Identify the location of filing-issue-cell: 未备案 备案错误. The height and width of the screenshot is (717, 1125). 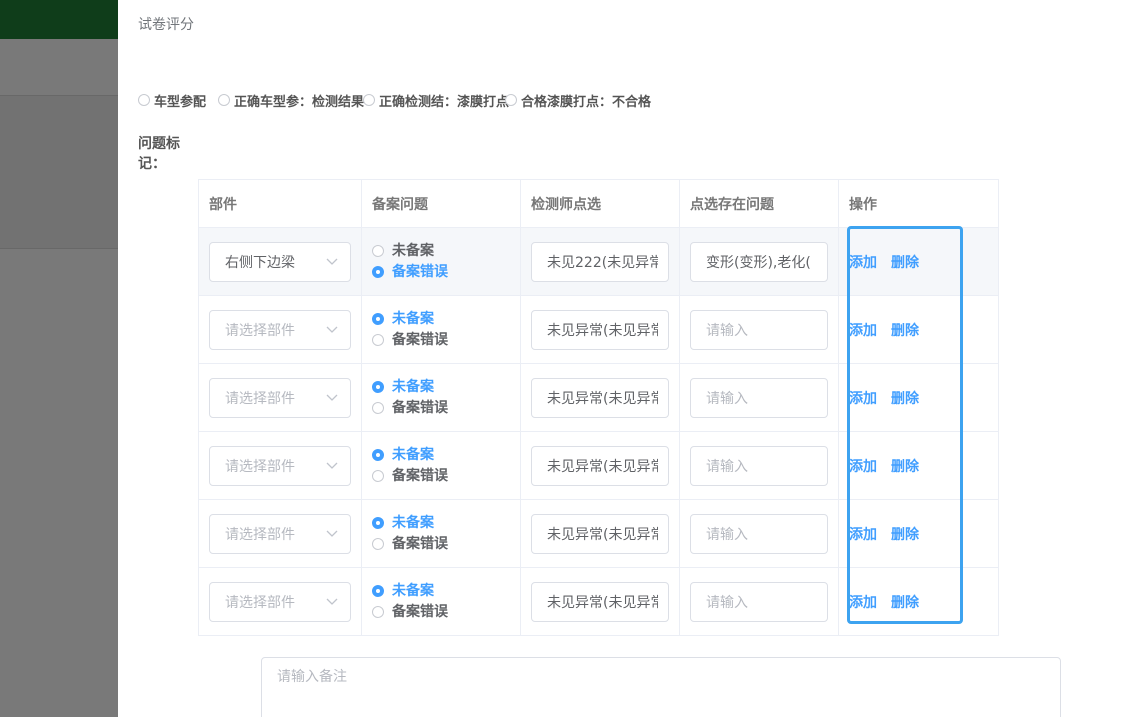
(441, 329).